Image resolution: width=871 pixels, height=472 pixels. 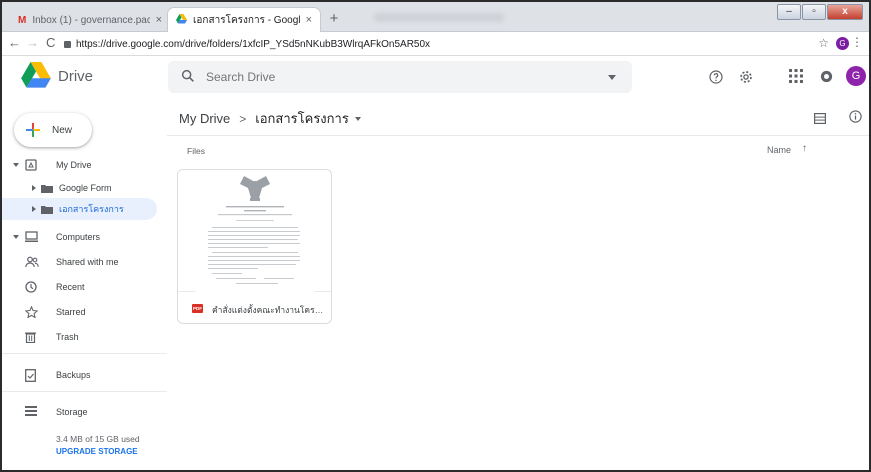 I want to click on sidebar-item-label: Google Form, so click(x=85, y=188).